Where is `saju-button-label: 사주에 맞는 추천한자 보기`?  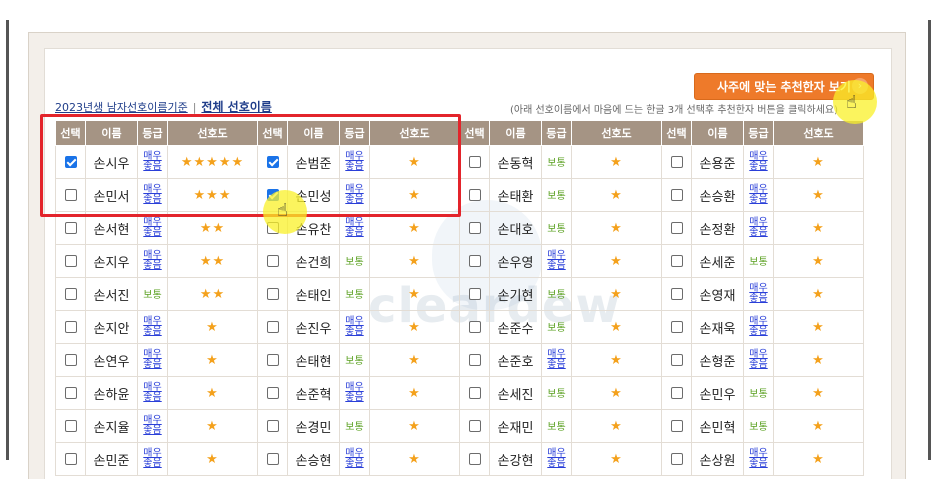
saju-button-label: 사주에 맞는 추천한자 보기 is located at coordinates (784, 87).